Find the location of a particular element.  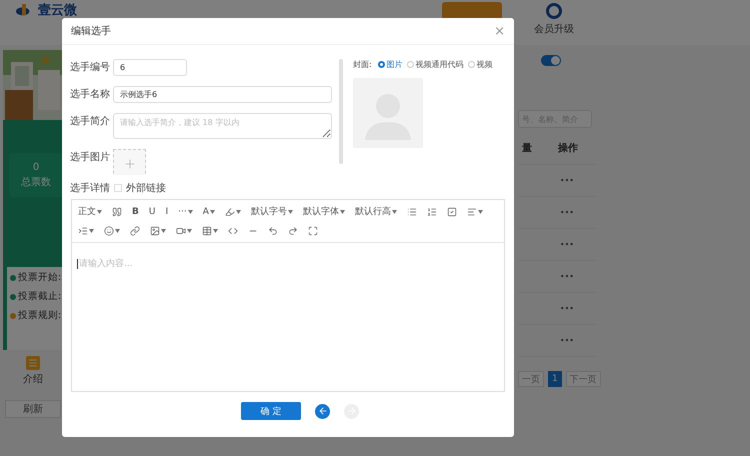

field-label: 选手详情 is located at coordinates (90, 188).